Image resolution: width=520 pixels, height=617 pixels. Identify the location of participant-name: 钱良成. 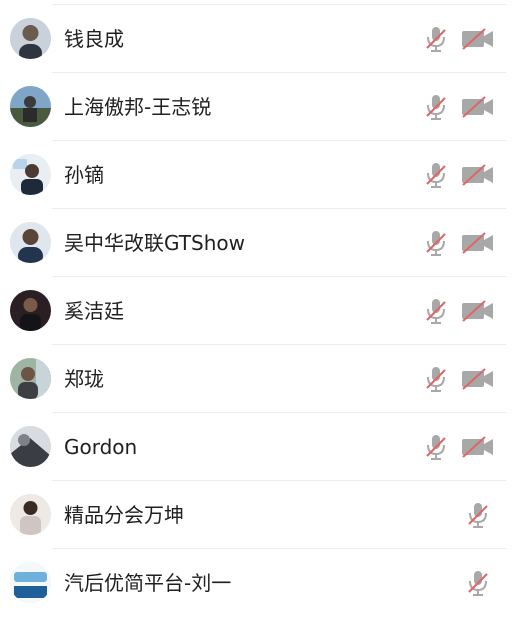
(94, 39).